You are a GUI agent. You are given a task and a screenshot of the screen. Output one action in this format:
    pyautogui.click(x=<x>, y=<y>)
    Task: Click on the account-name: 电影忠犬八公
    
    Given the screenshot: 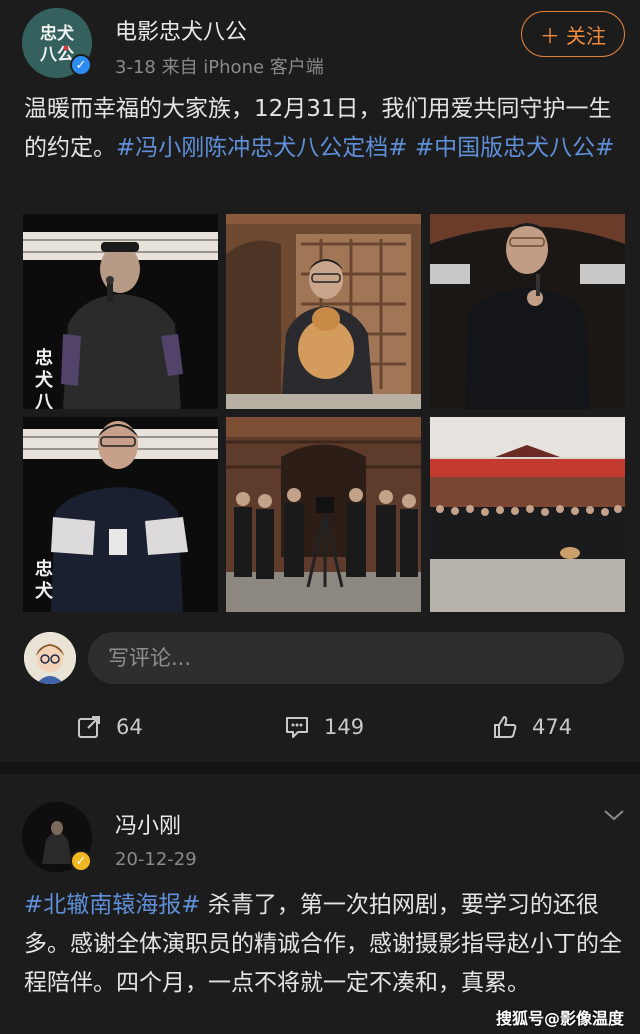 What is the action you would take?
    pyautogui.click(x=181, y=30)
    